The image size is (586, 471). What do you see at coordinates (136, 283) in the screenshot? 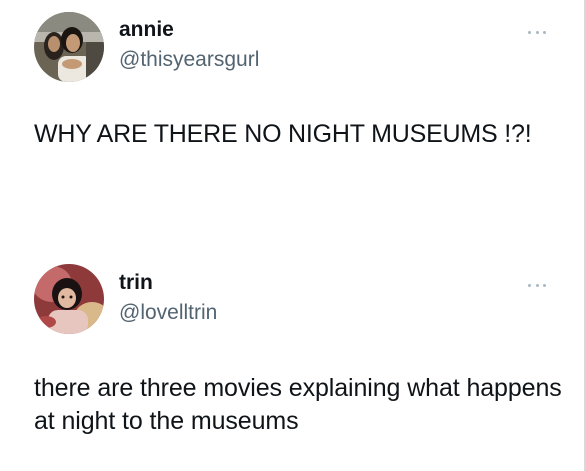
I see `display-name: trin` at bounding box center [136, 283].